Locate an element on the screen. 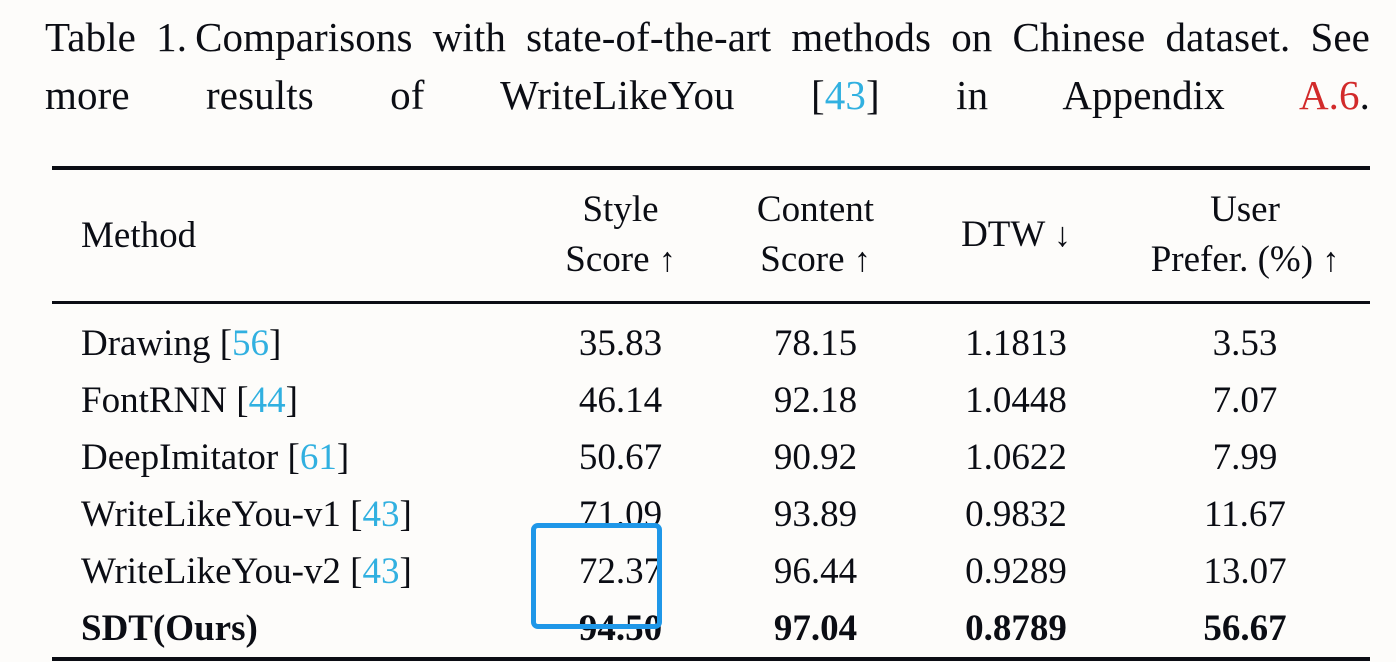 The width and height of the screenshot is (1396, 662). column-header-content-line1: Content is located at coordinates (815, 209).